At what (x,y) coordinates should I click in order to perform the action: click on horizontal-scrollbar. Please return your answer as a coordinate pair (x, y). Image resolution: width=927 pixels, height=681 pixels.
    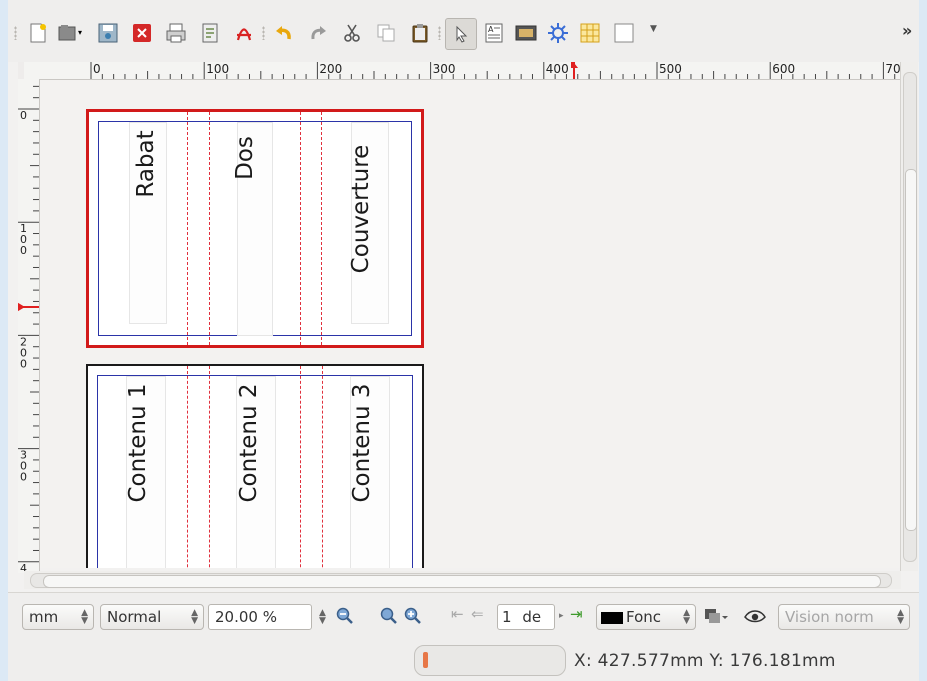
    Looking at the image, I should click on (462, 580).